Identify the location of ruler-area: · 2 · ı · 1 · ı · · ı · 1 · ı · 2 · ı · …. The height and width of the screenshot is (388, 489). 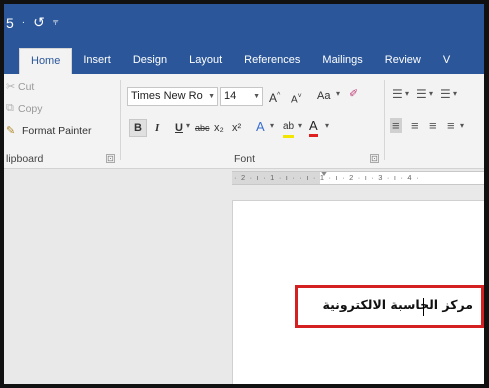
(244, 178).